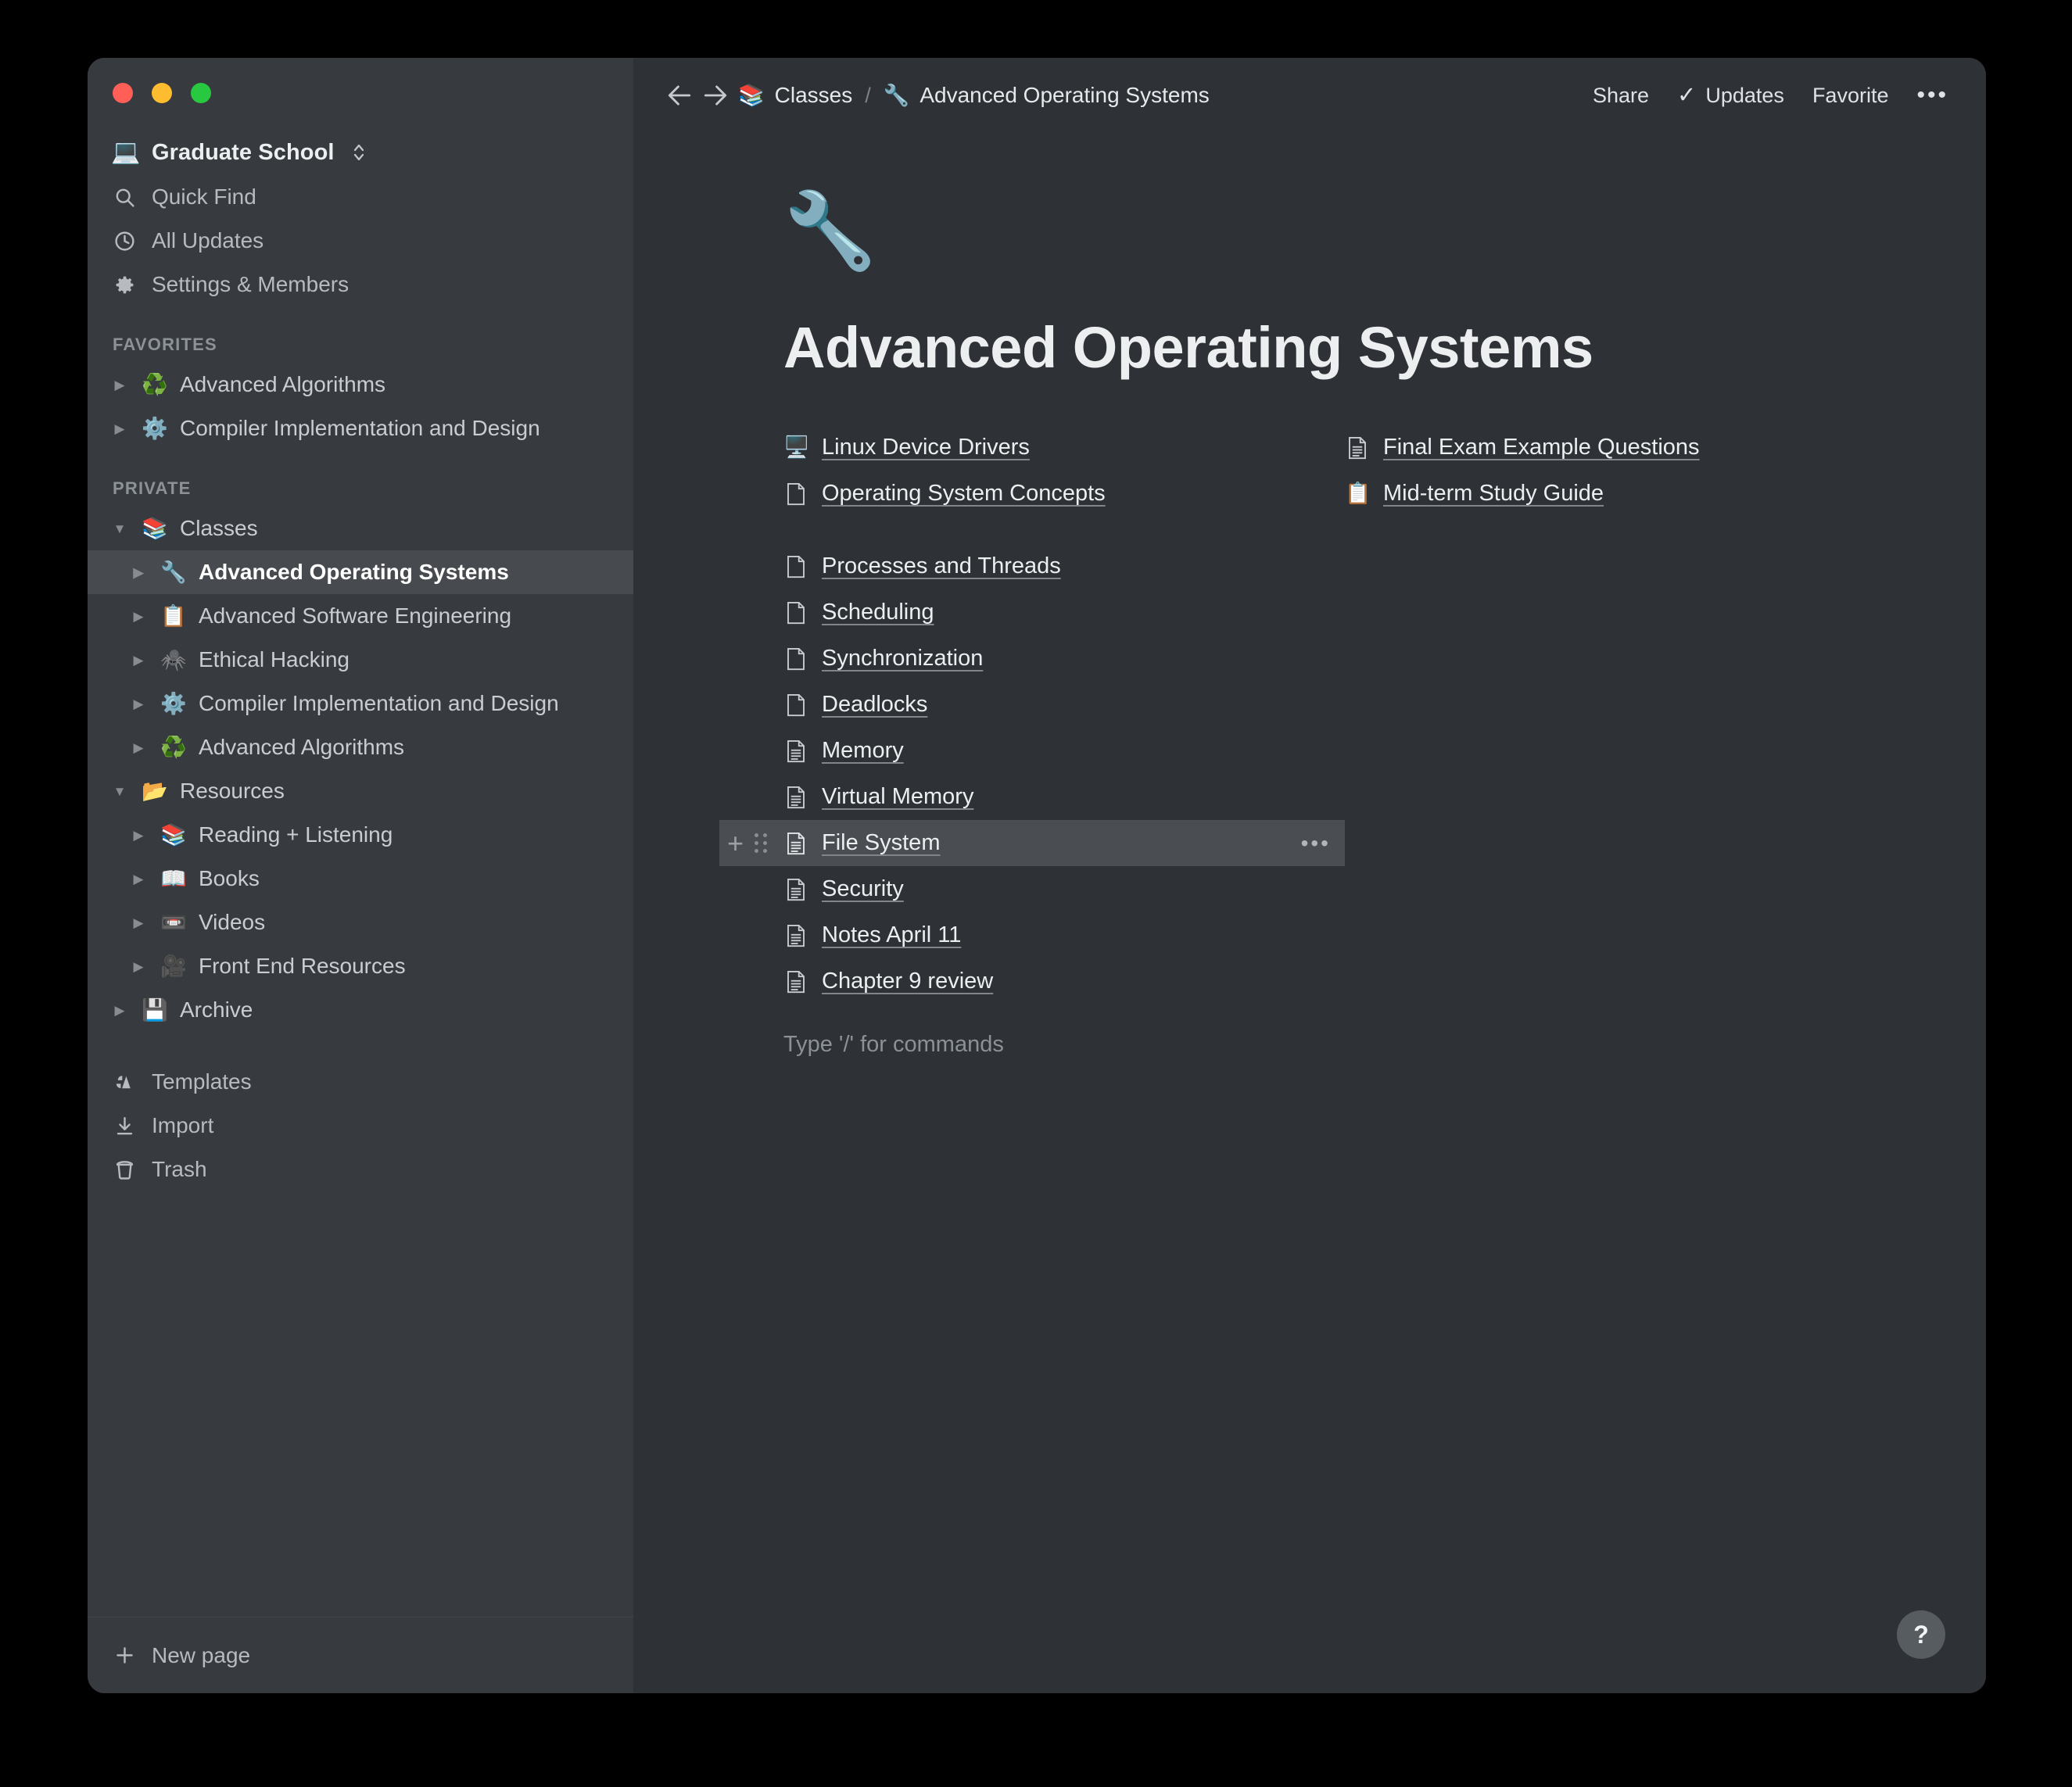 Image resolution: width=2072 pixels, height=1787 pixels. I want to click on page-link-synchronization: Synchronization, so click(1064, 659).